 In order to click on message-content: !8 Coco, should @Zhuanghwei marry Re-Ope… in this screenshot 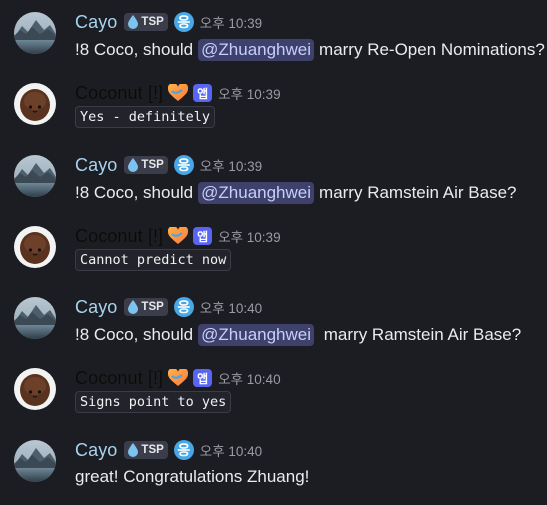, I will do `click(310, 50)`.